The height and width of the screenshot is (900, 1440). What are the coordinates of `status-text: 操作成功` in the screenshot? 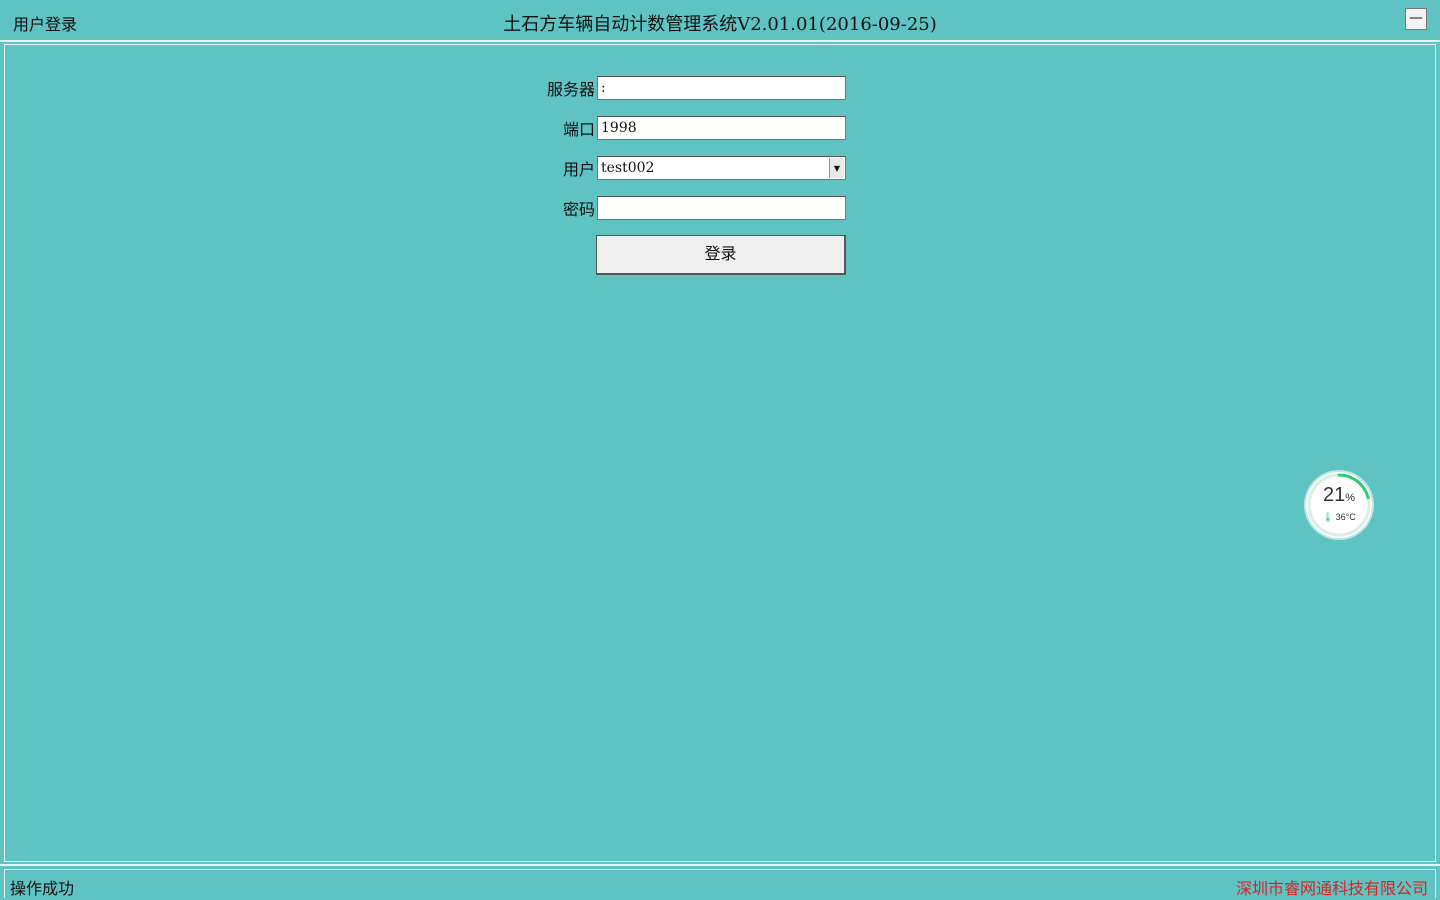 It's located at (42, 888).